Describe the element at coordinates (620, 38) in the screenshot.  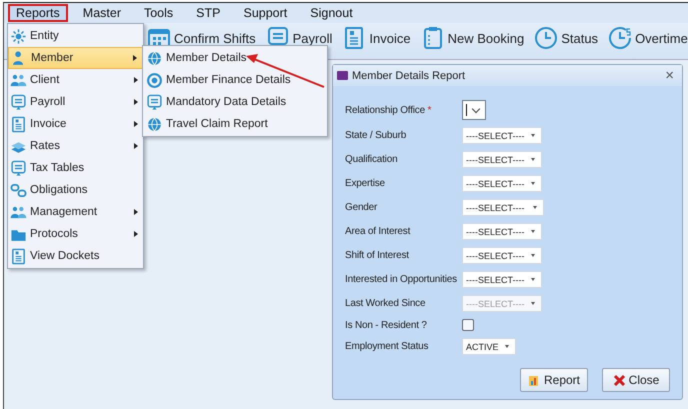
I see `clock-dollar-icon` at that location.